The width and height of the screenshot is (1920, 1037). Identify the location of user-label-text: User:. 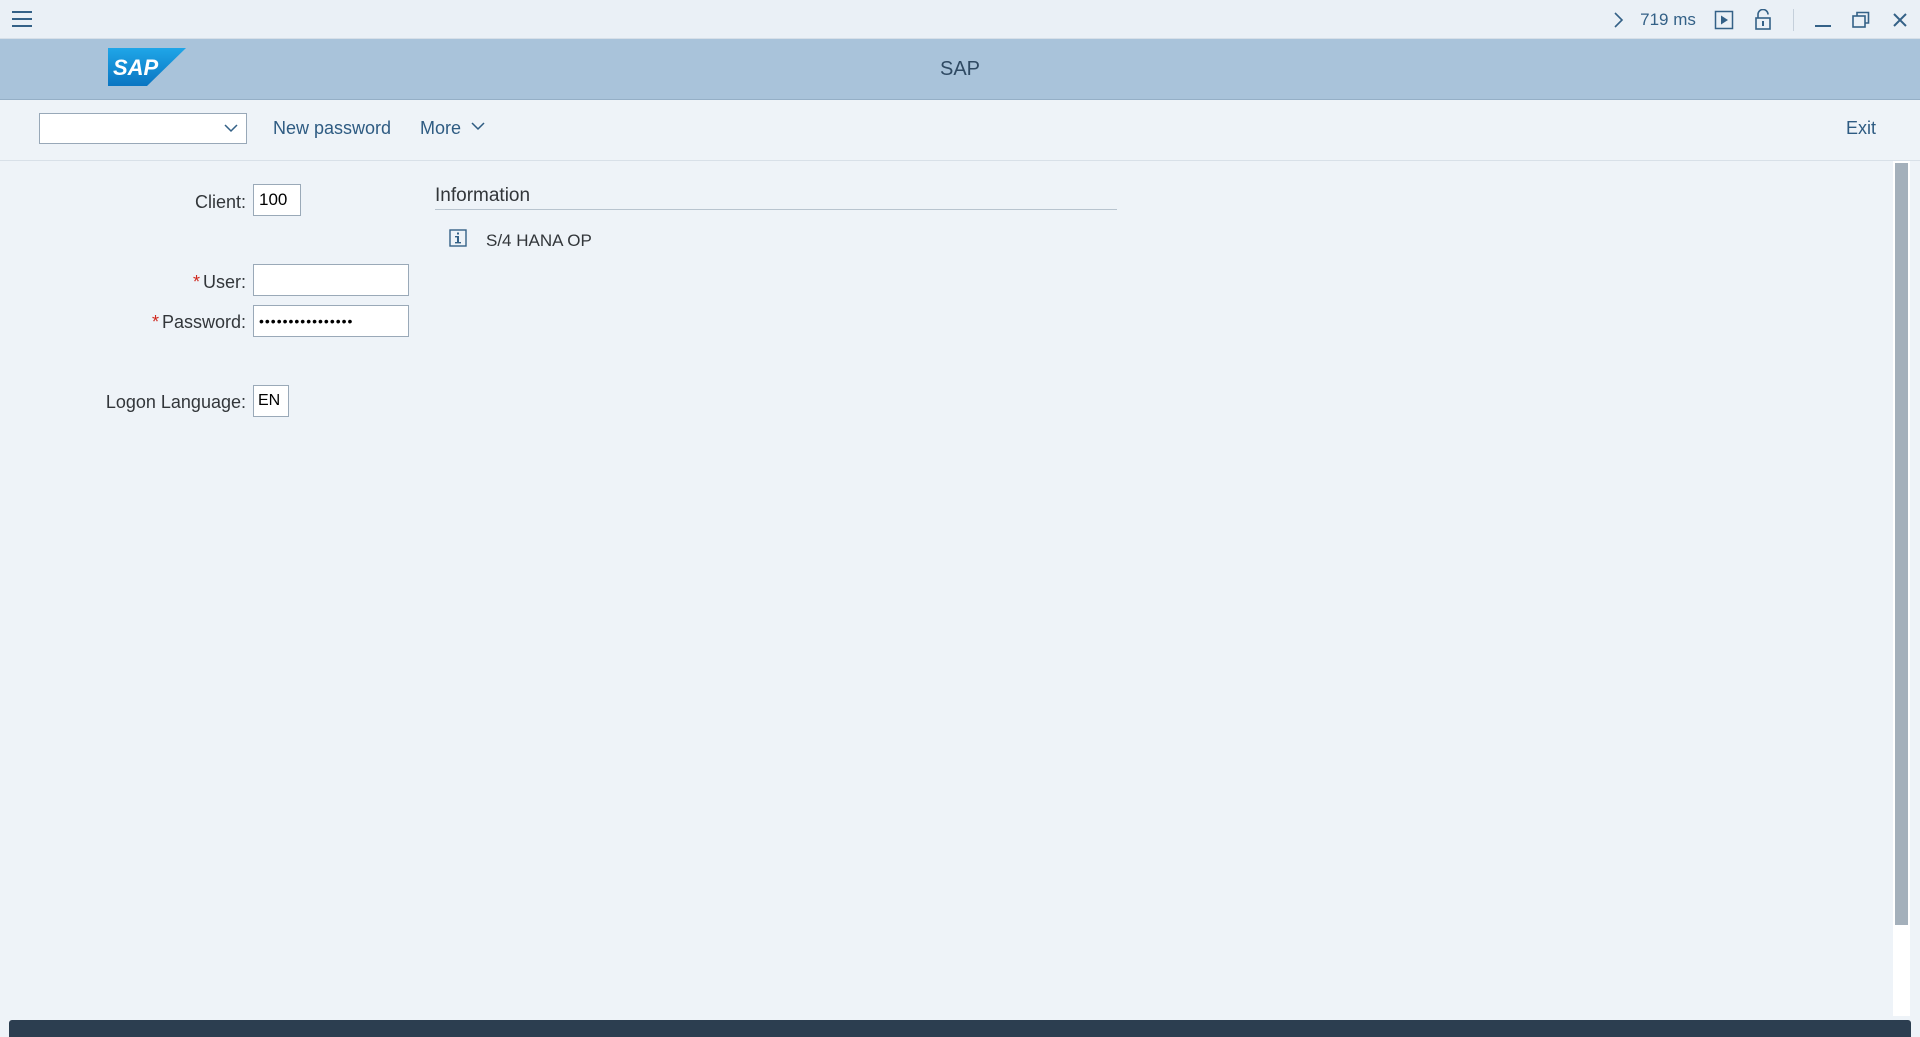
(224, 282).